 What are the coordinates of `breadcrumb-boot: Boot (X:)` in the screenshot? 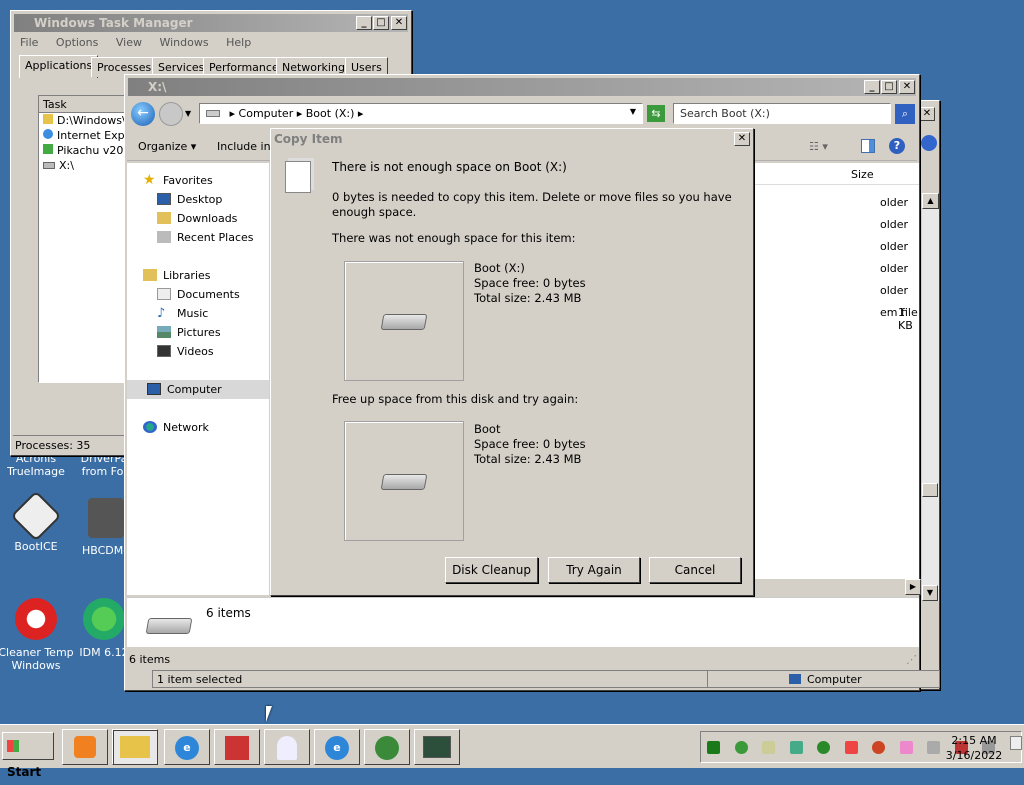 It's located at (330, 113).